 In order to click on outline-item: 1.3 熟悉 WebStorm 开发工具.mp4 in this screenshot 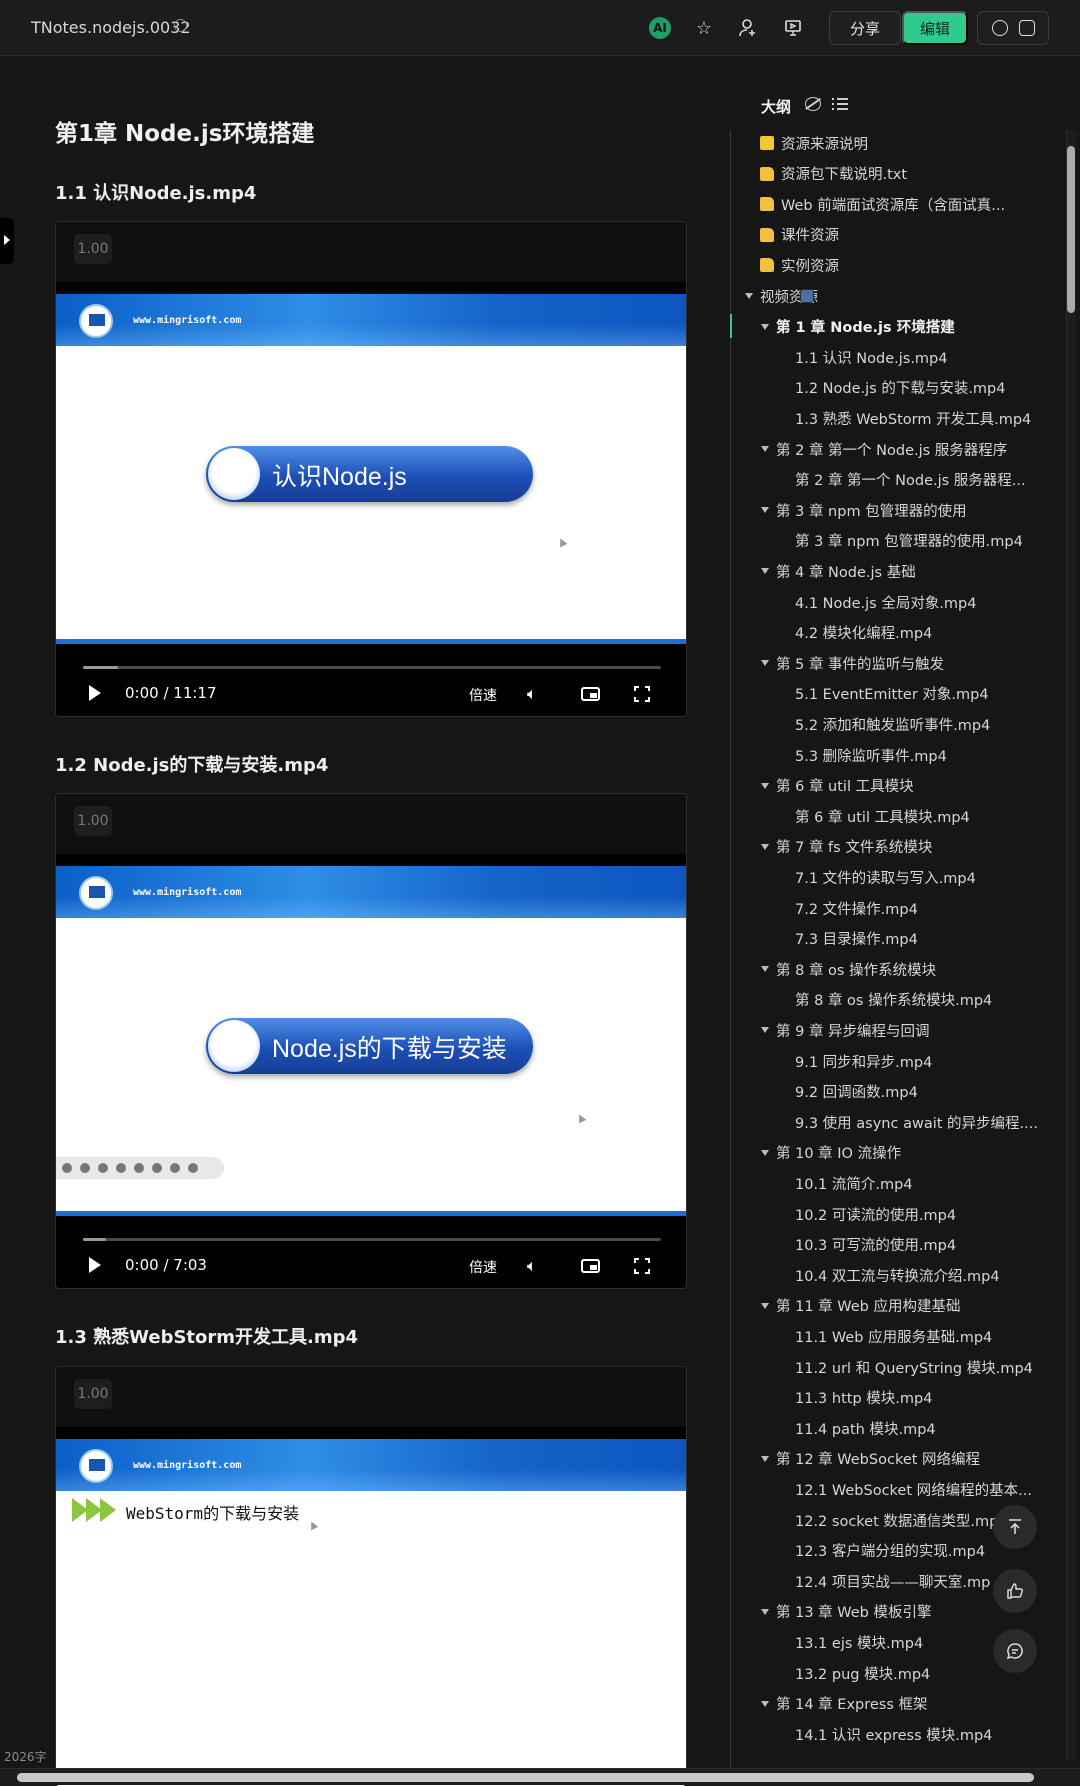, I will do `click(913, 418)`.